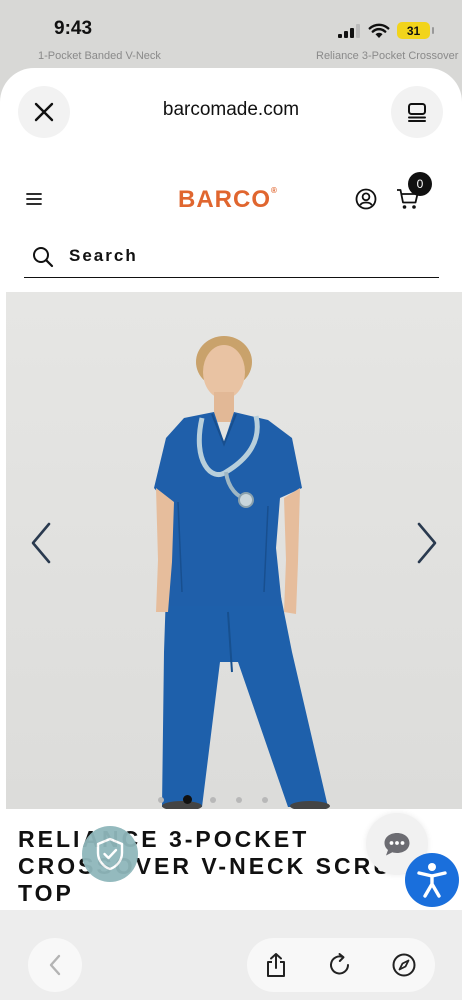  I want to click on search-label: Search, so click(103, 255).